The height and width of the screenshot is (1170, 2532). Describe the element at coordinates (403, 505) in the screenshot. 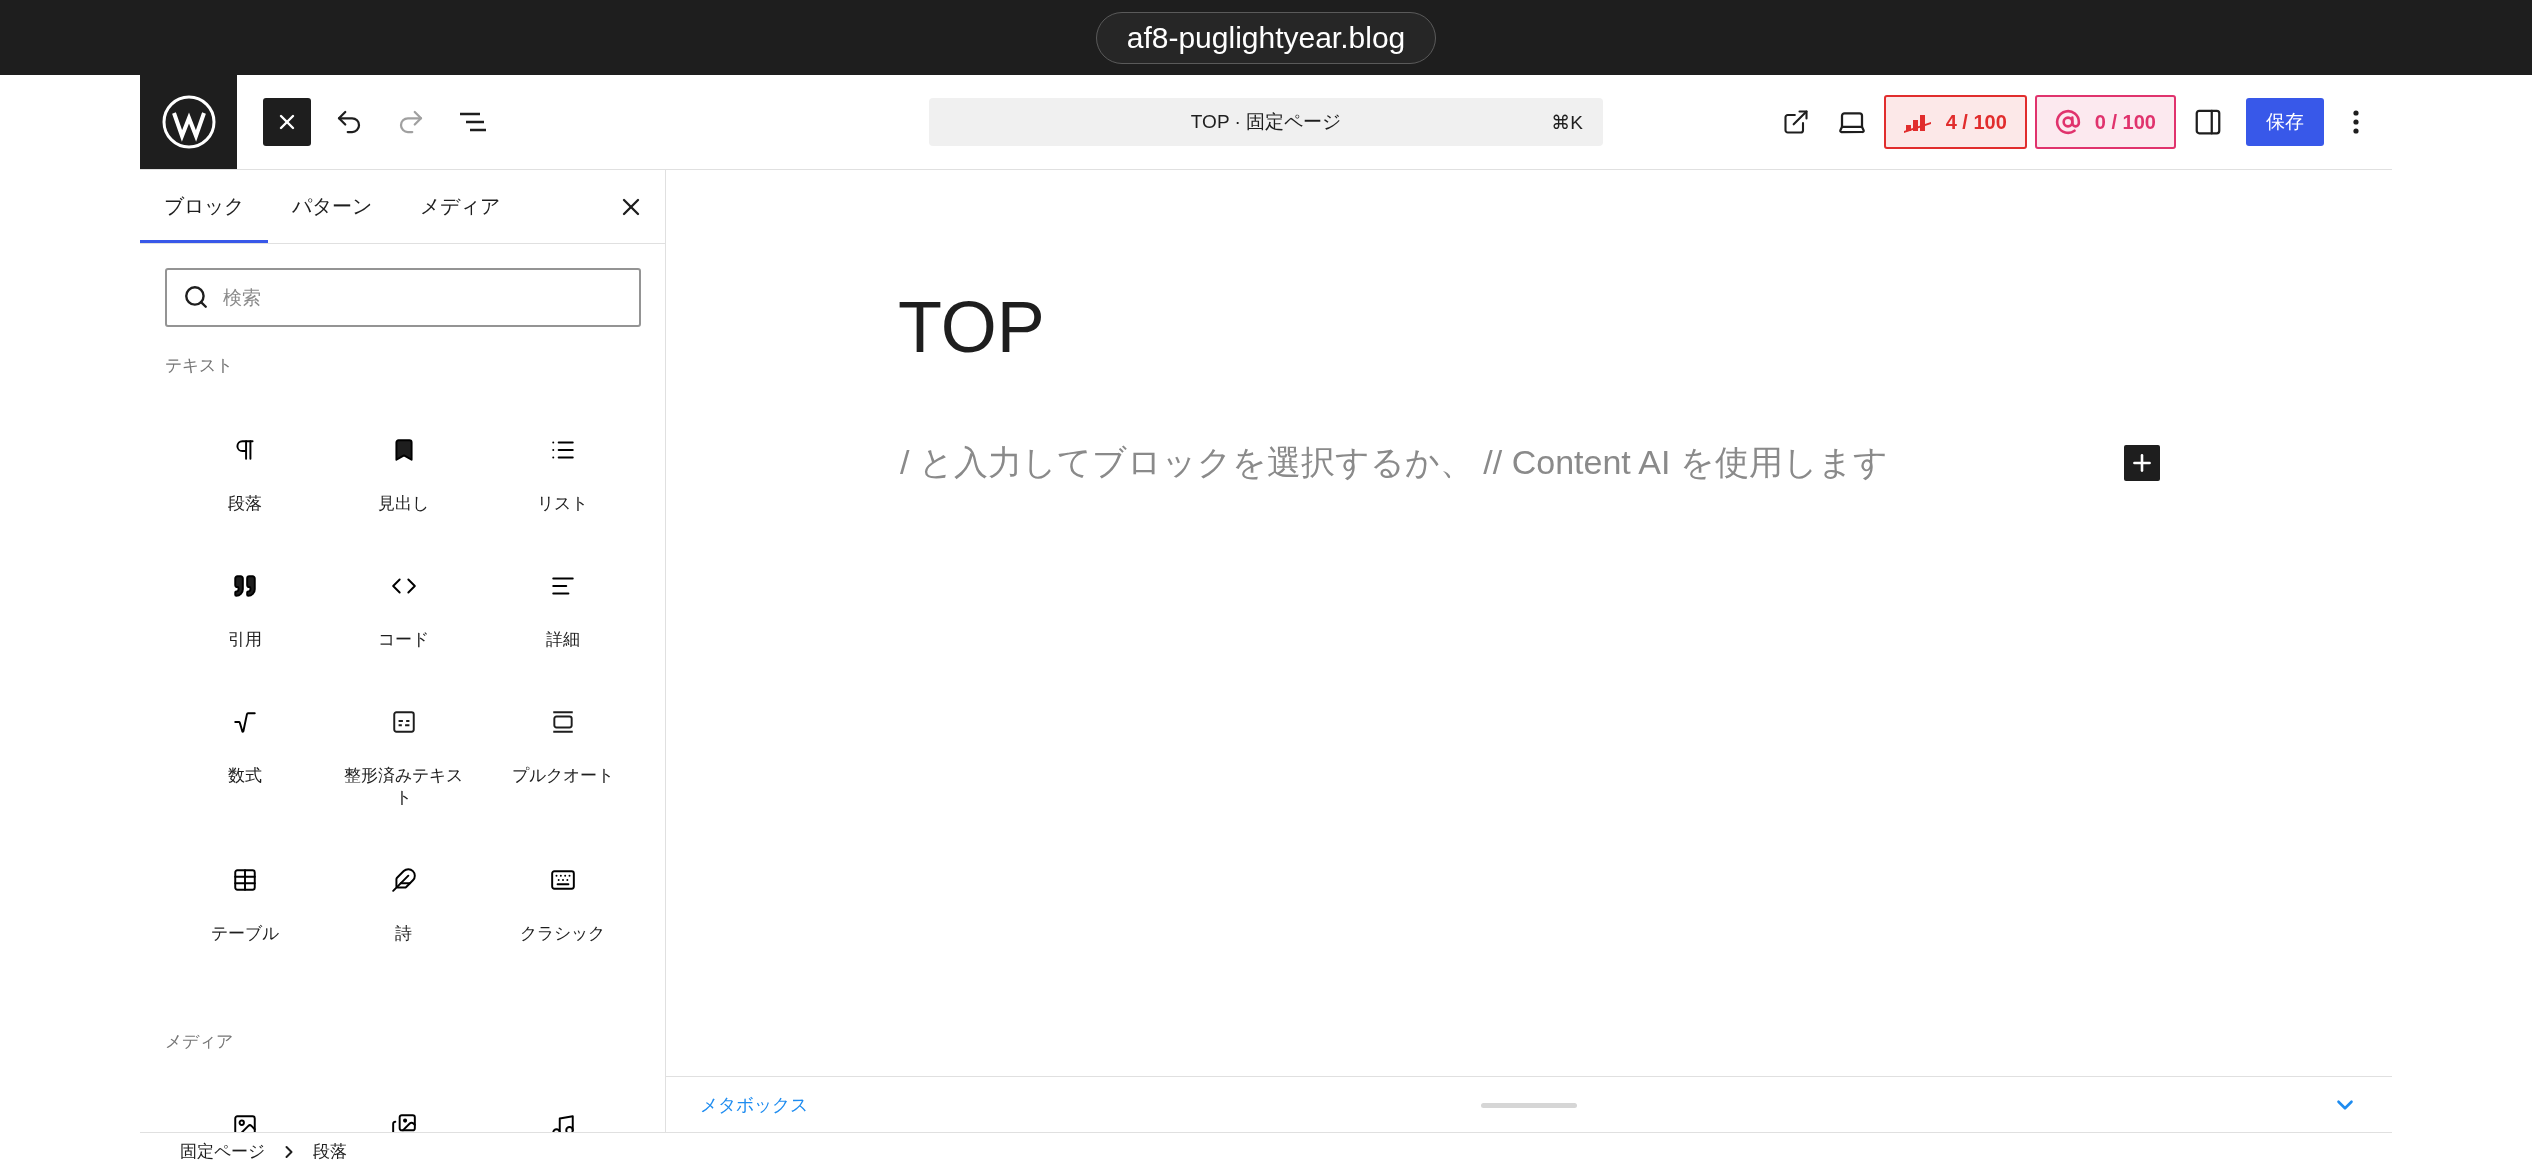

I see `block-item: 見出し` at that location.